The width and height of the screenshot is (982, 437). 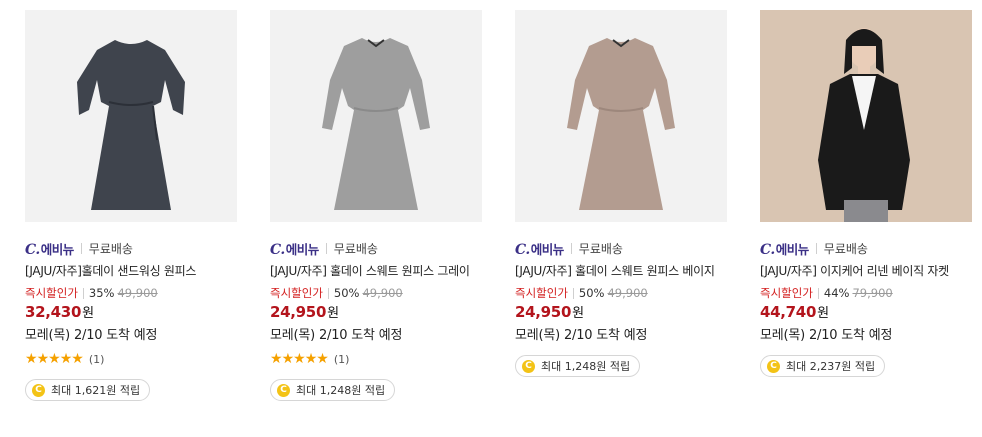 I want to click on sale-price: 44,740, so click(x=788, y=312).